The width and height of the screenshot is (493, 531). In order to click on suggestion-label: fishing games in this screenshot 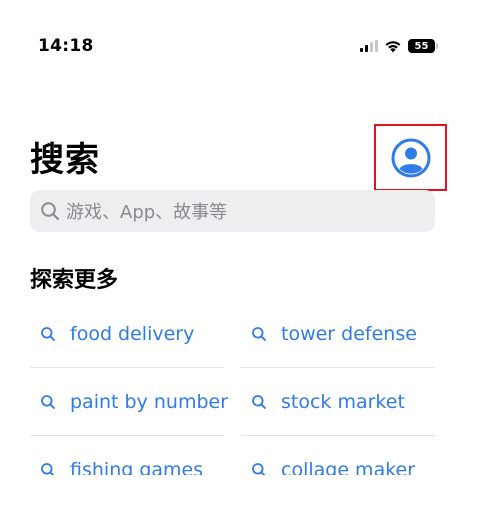, I will do `click(137, 467)`.